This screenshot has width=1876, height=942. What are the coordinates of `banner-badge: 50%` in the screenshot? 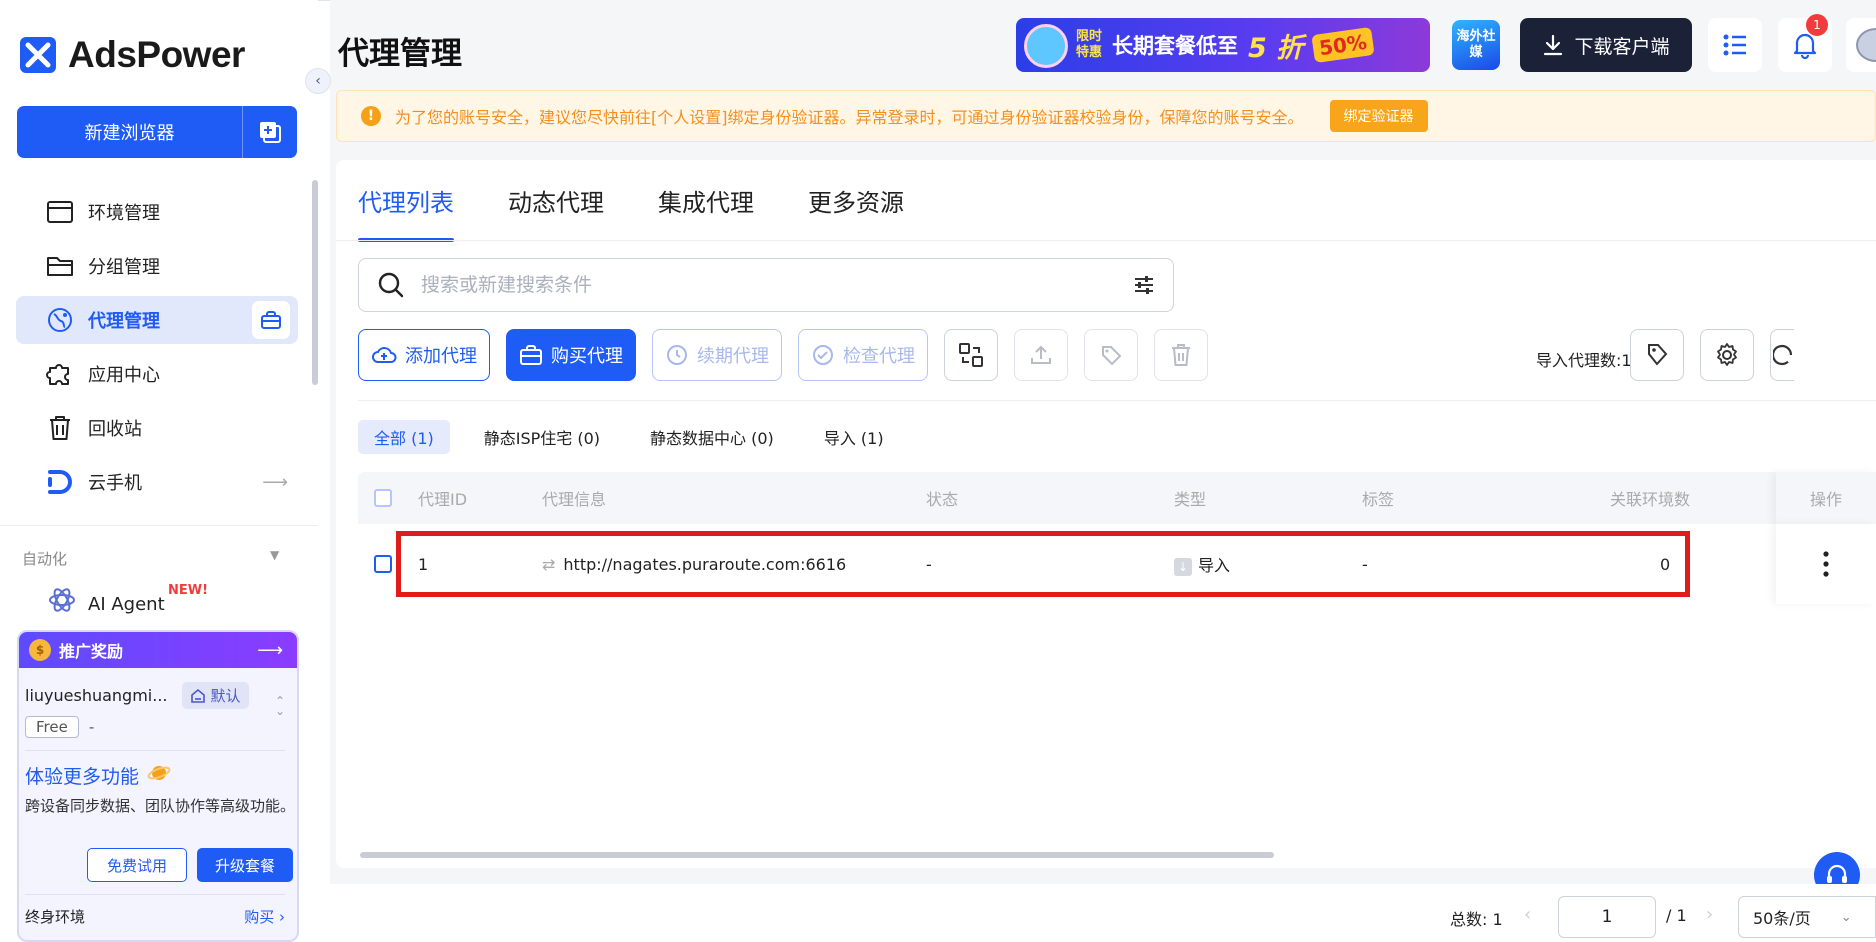 It's located at (1343, 45).